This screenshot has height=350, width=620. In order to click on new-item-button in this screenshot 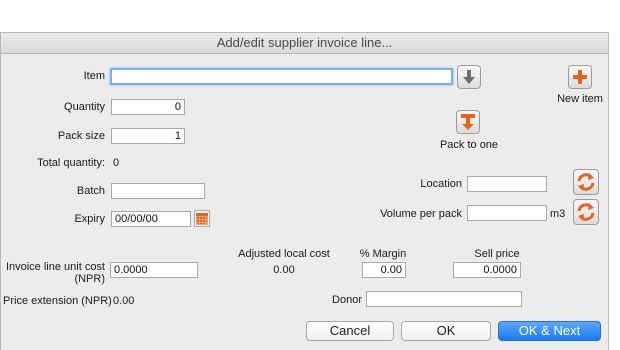, I will do `click(580, 77)`.